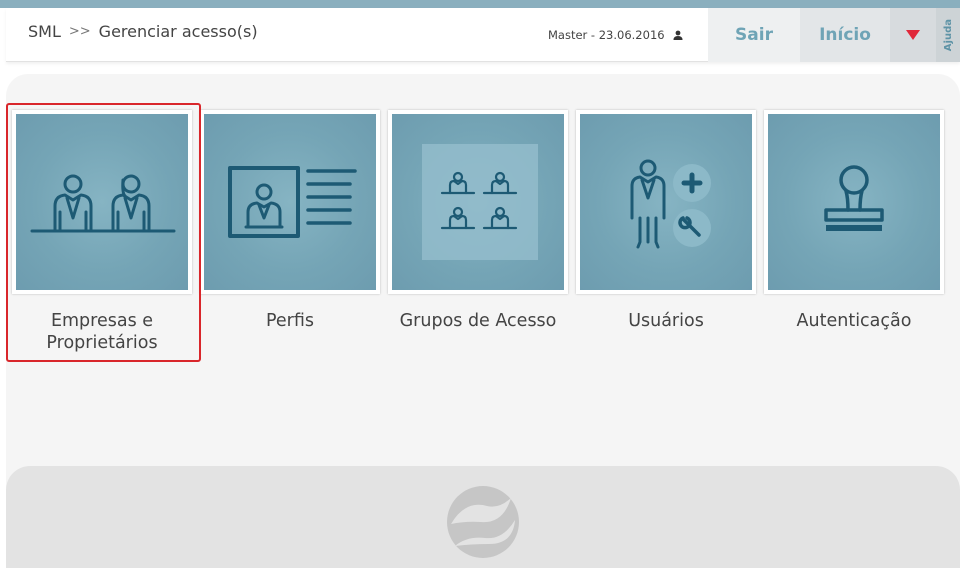 The width and height of the screenshot is (960, 568). Describe the element at coordinates (670, 204) in the screenshot. I see `users-add-tools-icon` at that location.